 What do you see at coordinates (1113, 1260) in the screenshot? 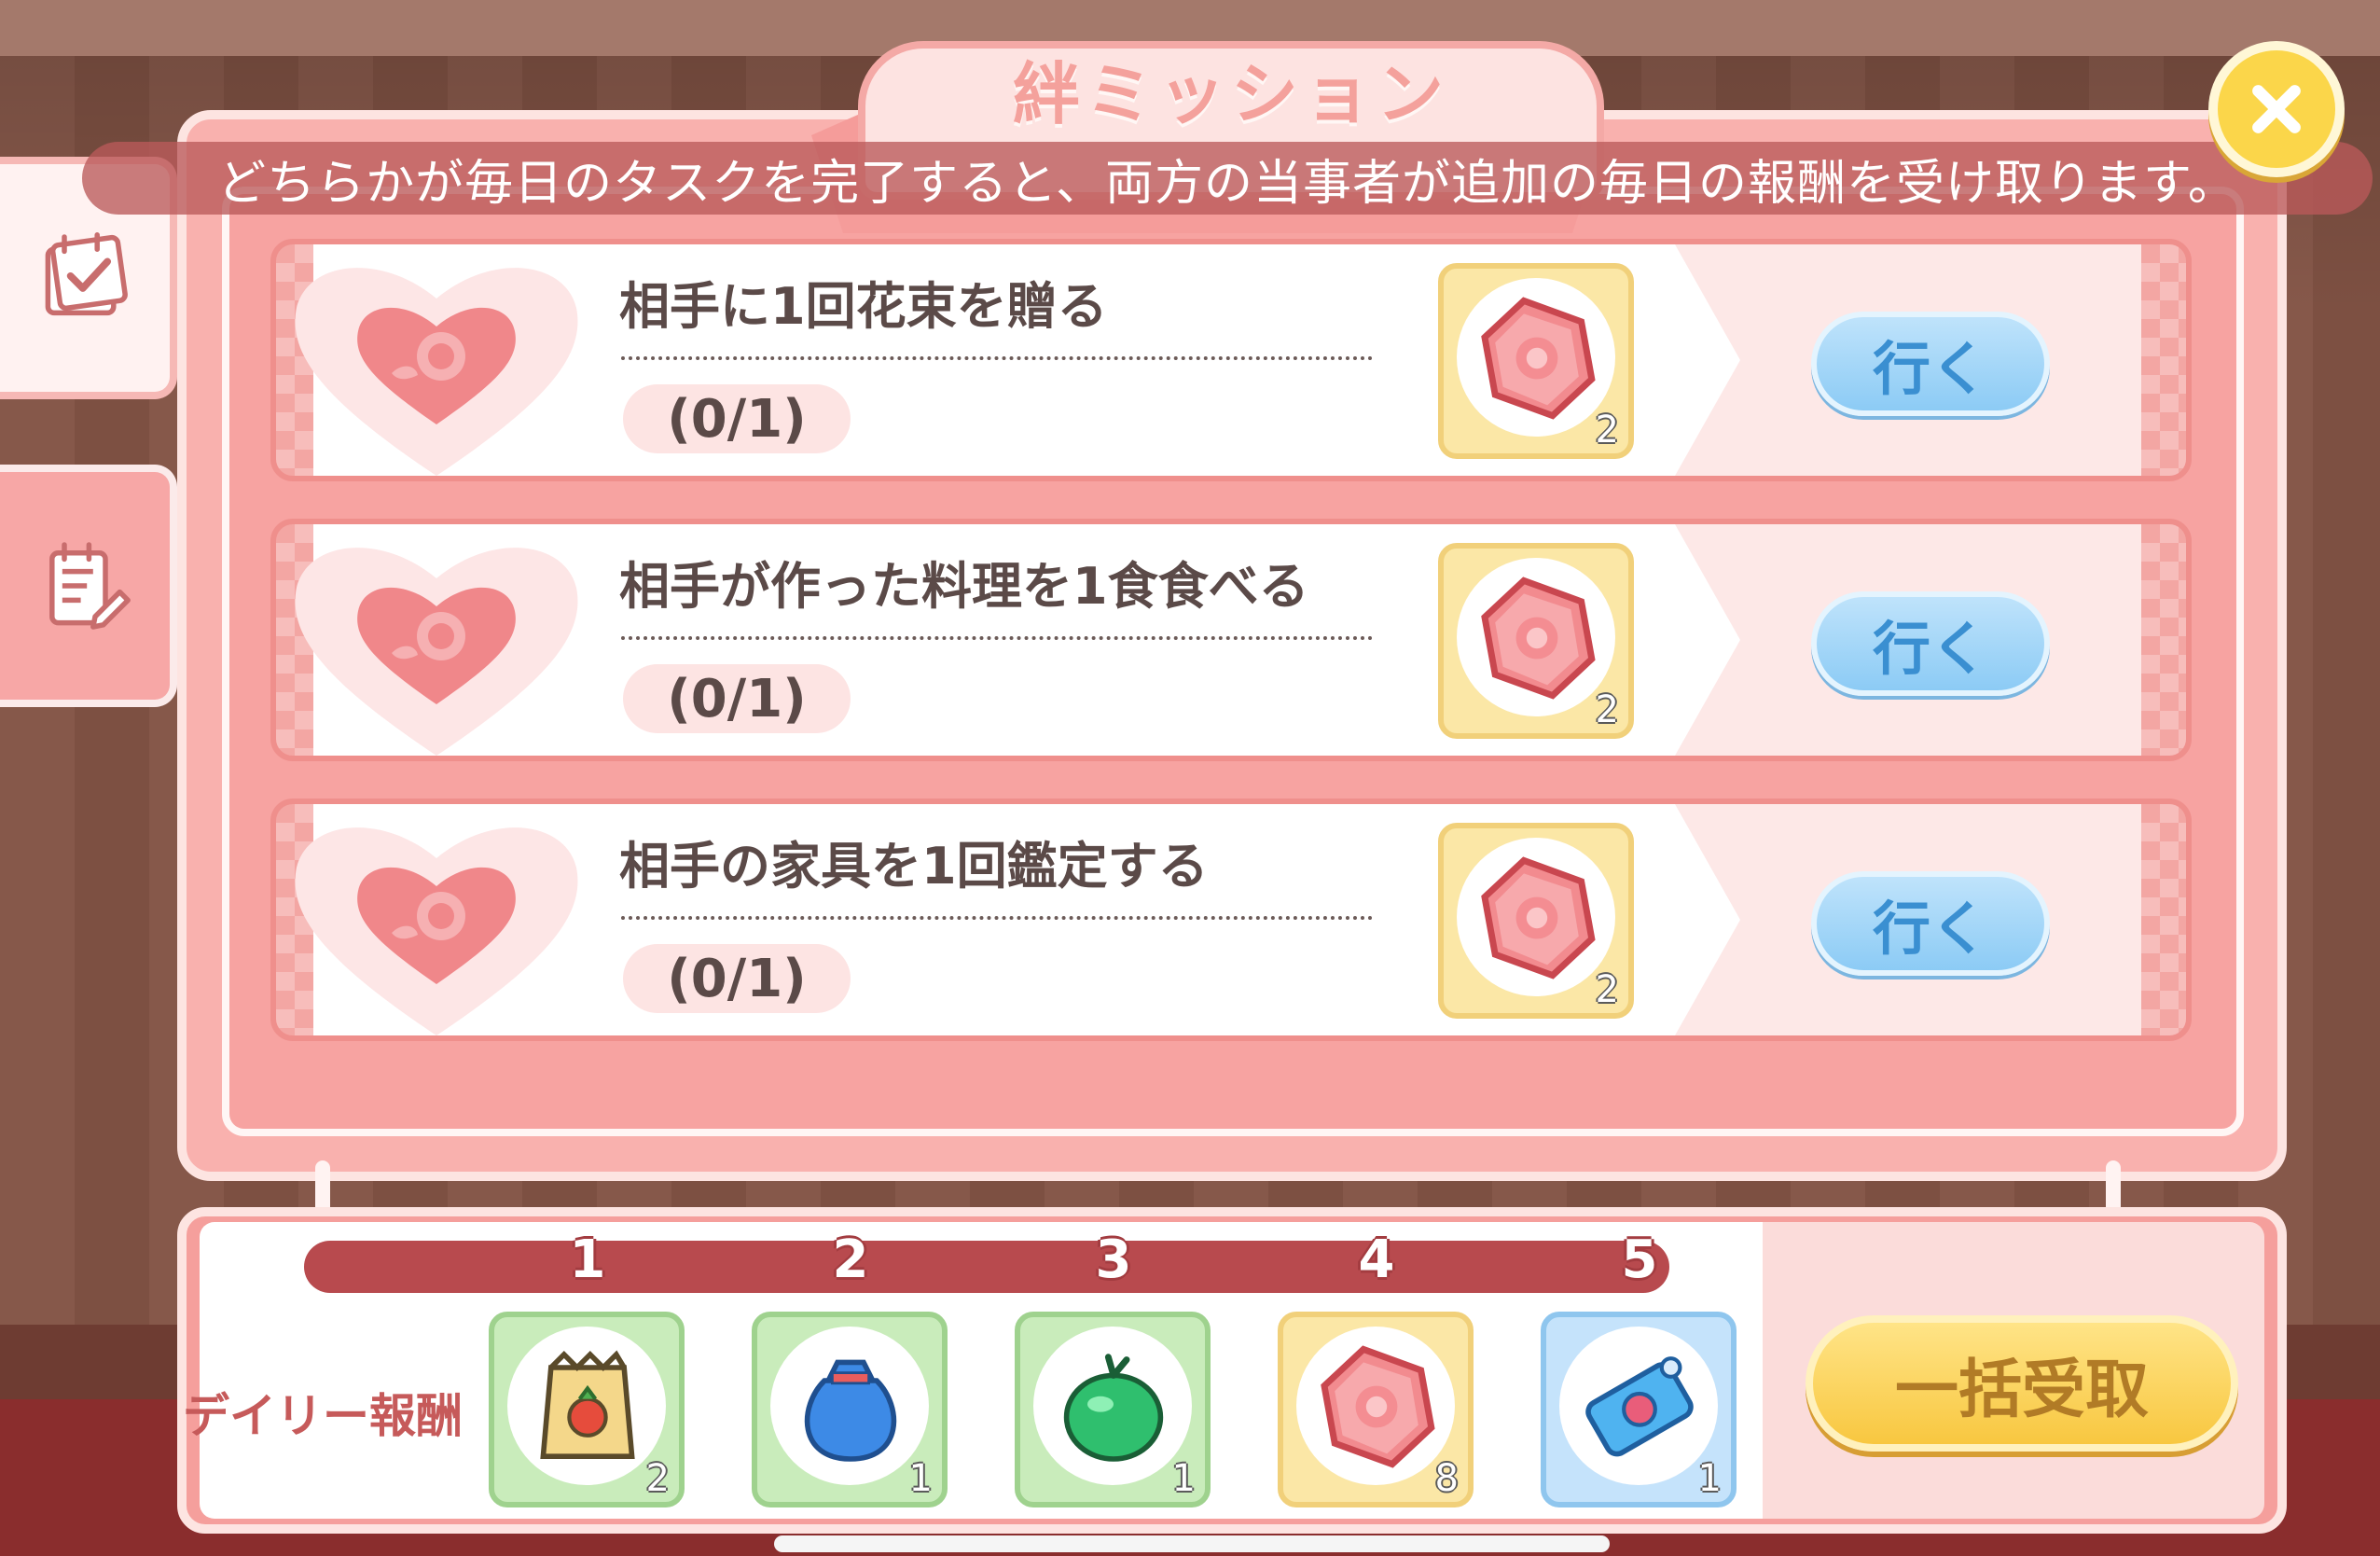
I see `milestone-number: 3` at bounding box center [1113, 1260].